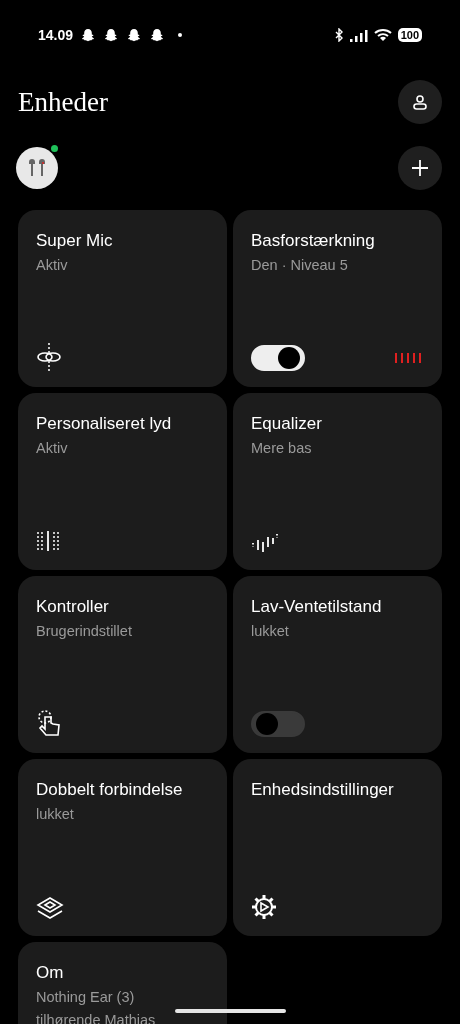  I want to click on card-subtitle: Brugerindstillet, so click(84, 631).